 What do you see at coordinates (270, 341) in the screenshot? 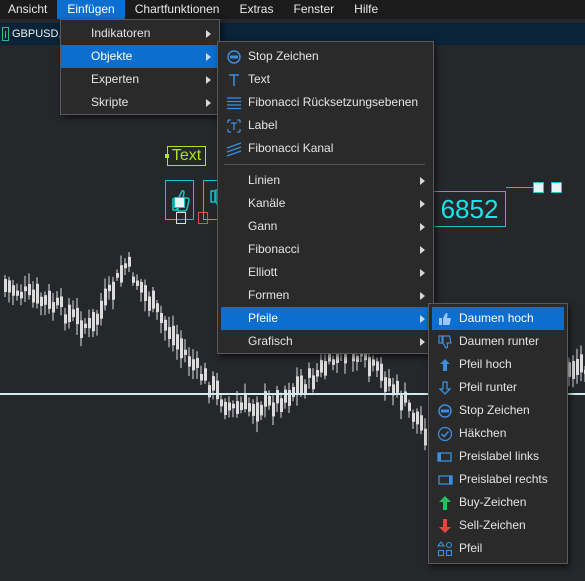
I see `menu-item-label: Grafisch` at bounding box center [270, 341].